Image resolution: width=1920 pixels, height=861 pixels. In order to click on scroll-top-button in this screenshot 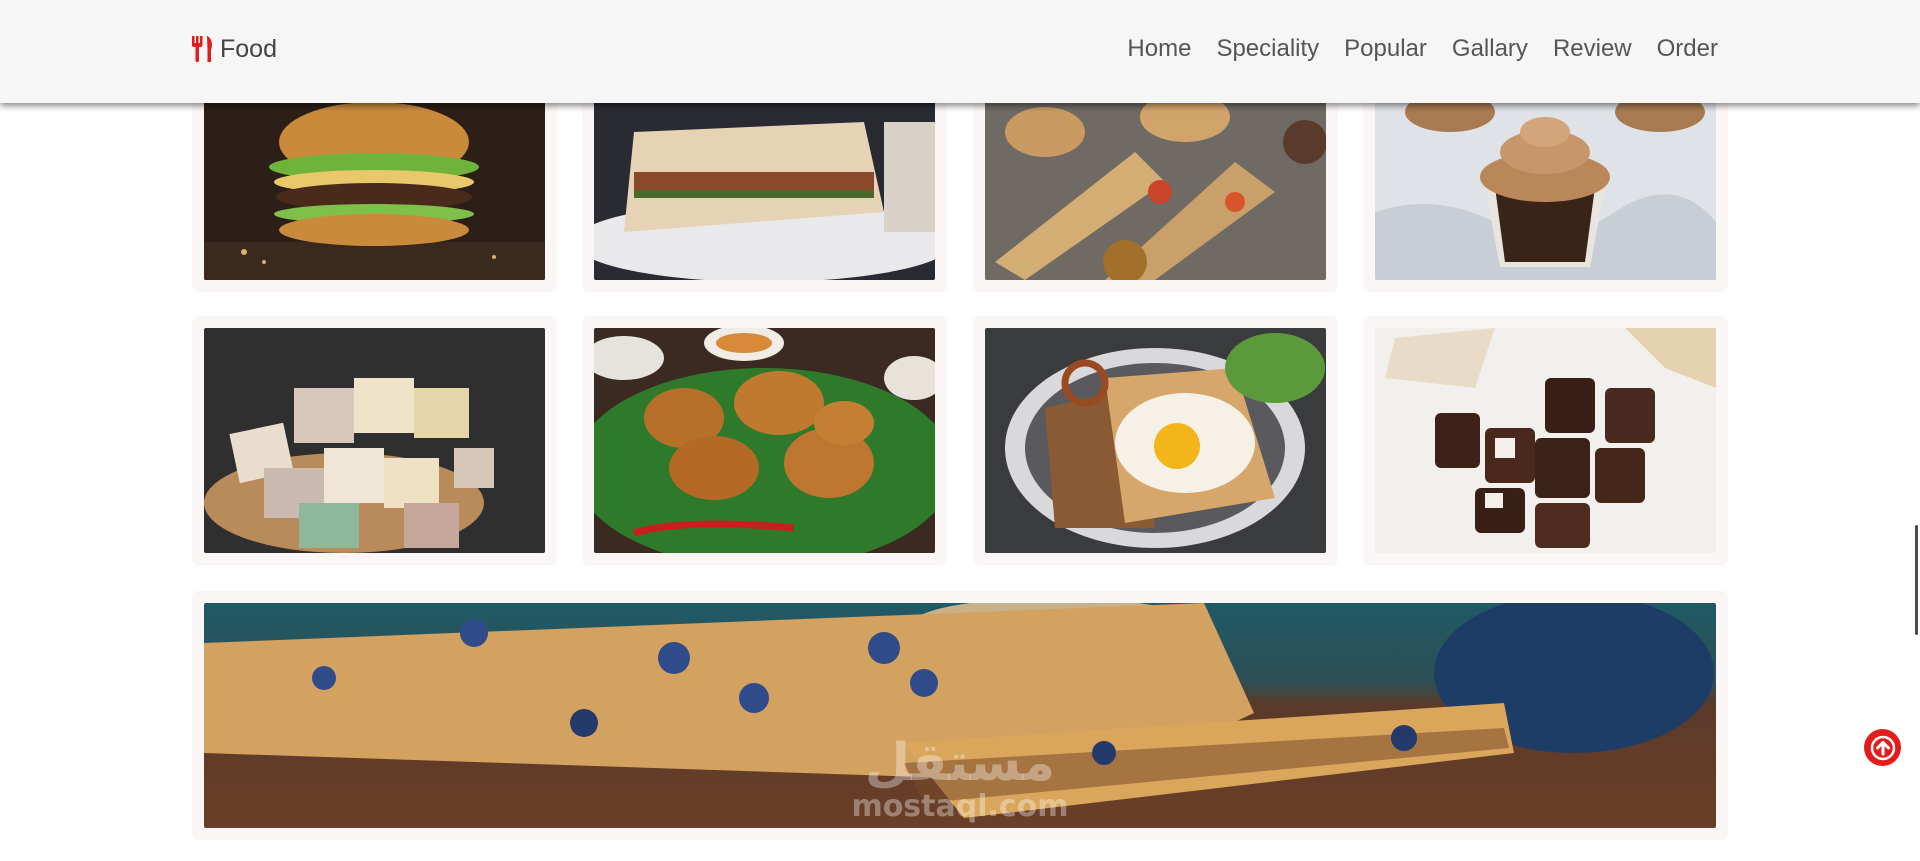, I will do `click(1882, 747)`.